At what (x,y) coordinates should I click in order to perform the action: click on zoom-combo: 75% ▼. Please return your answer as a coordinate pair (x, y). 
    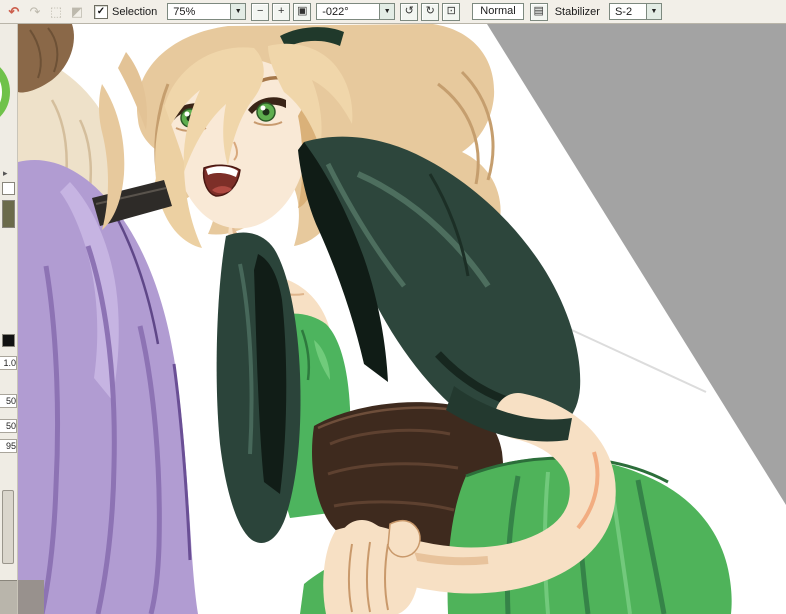
    Looking at the image, I should click on (207, 11).